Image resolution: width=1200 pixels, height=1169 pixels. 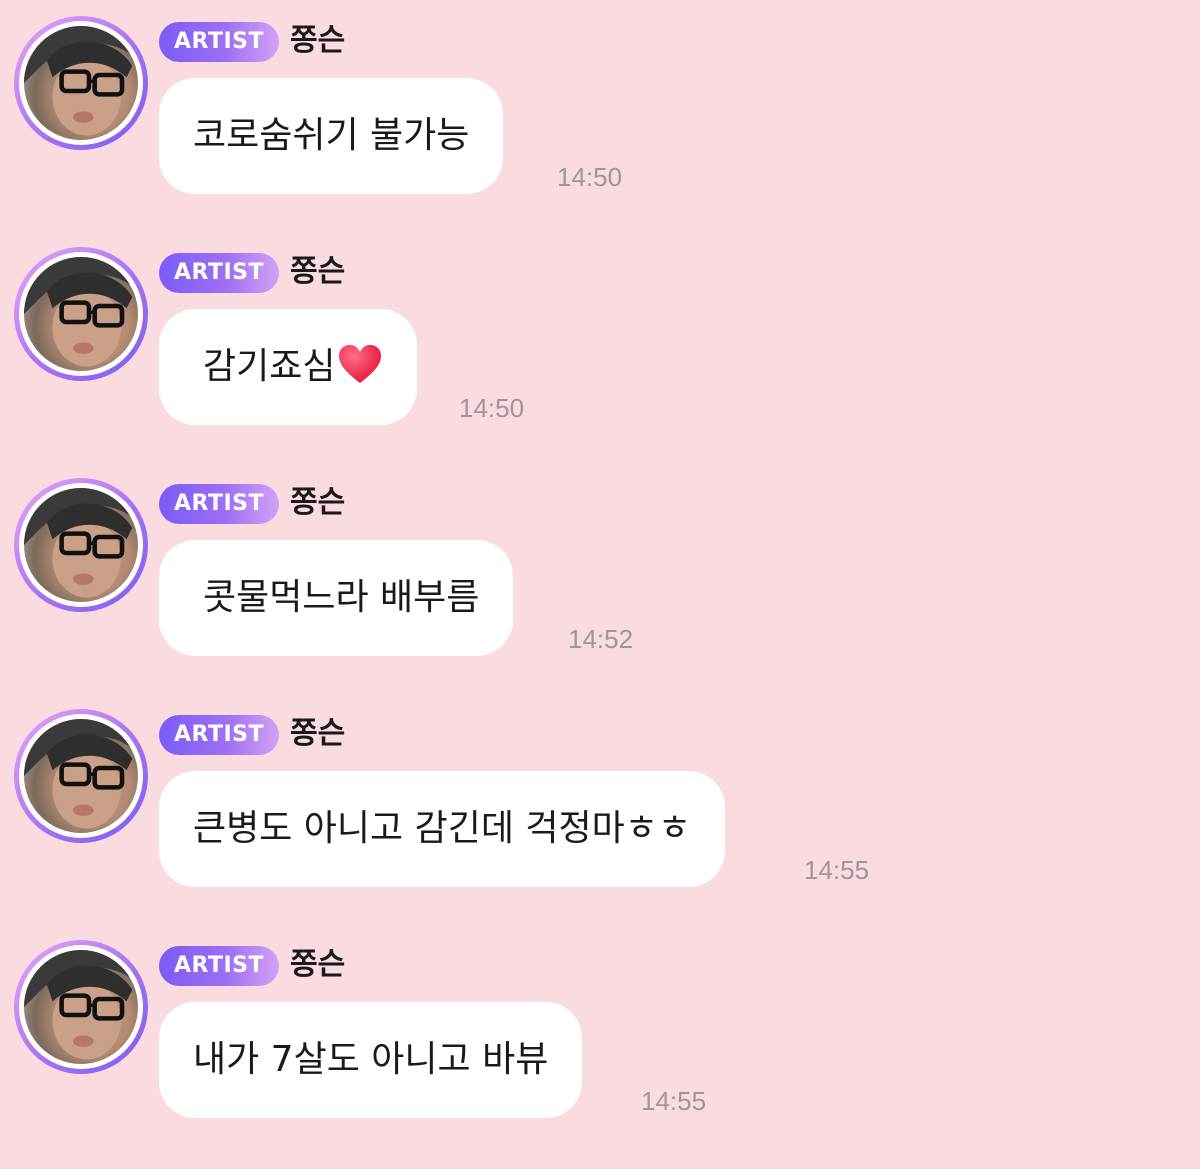 I want to click on message-bubble: 코로숨쉬기 불가능, so click(x=331, y=136).